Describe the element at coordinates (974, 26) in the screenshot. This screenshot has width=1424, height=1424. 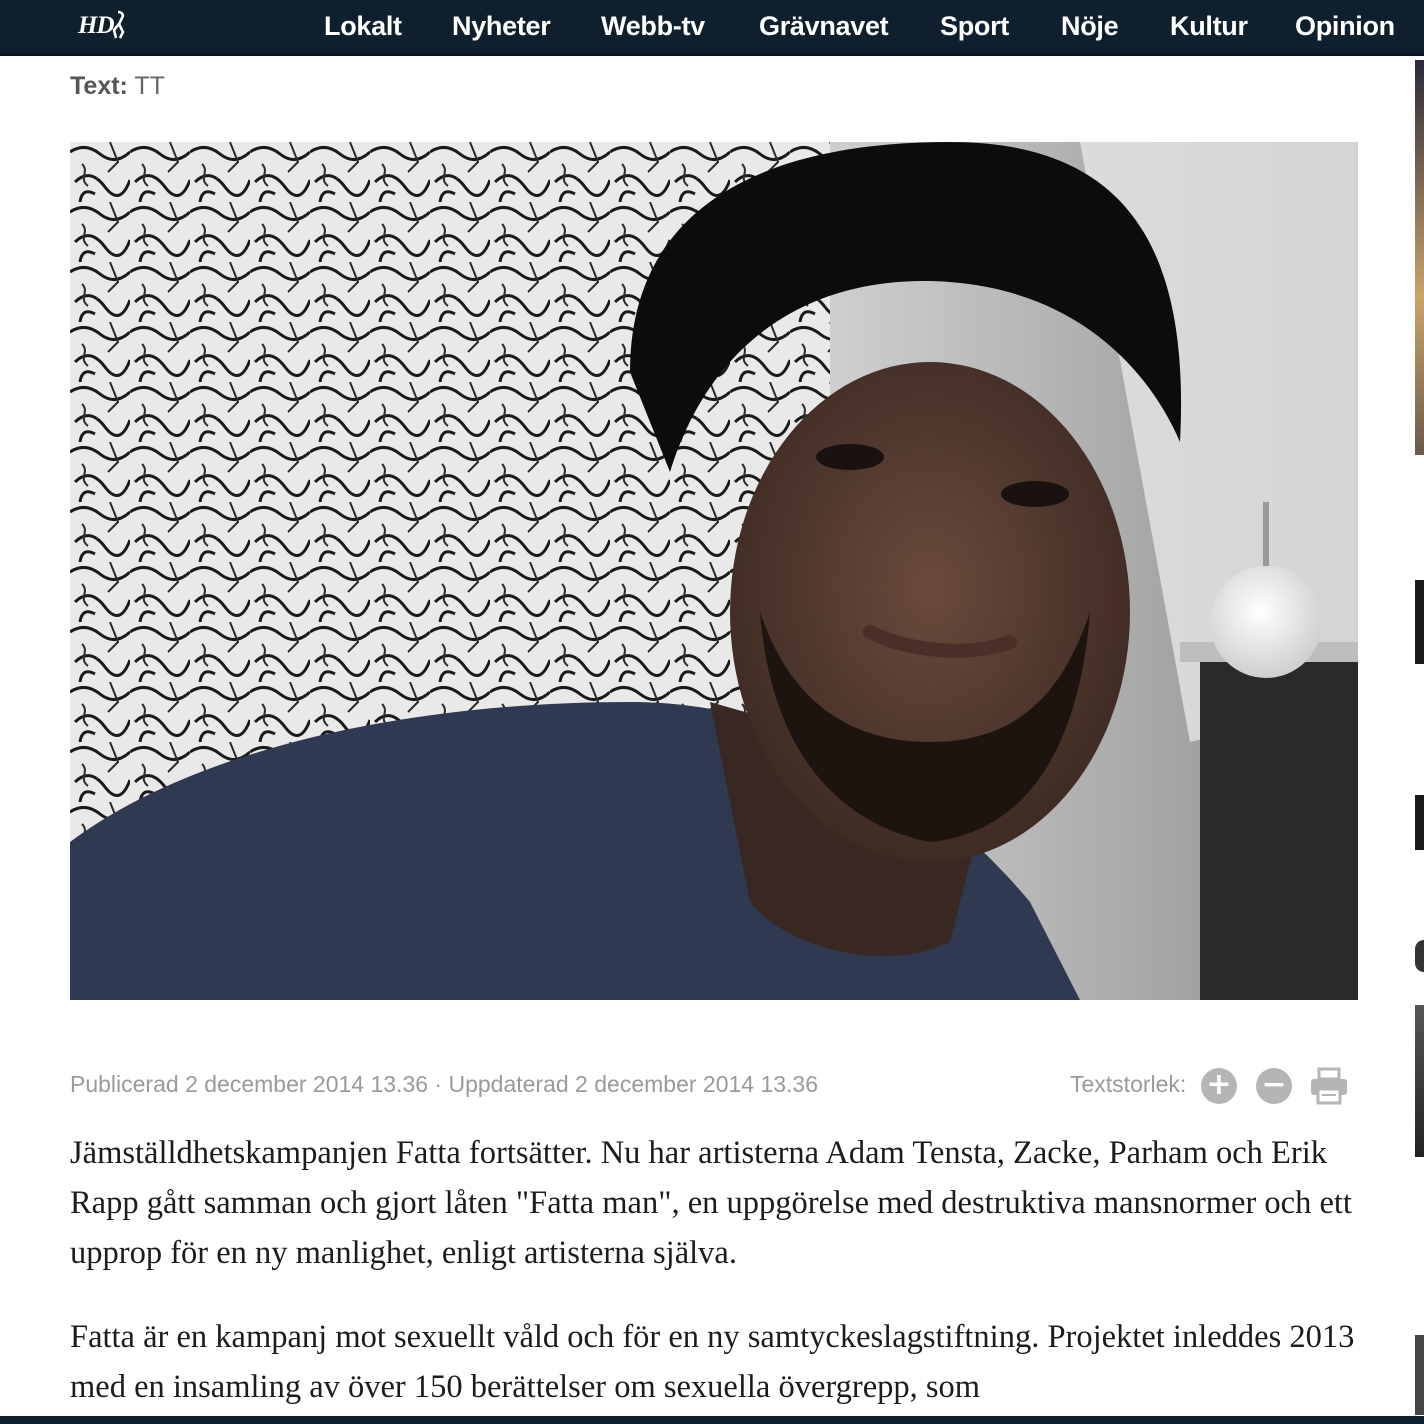
I see `nav-item-sport: Sport` at that location.